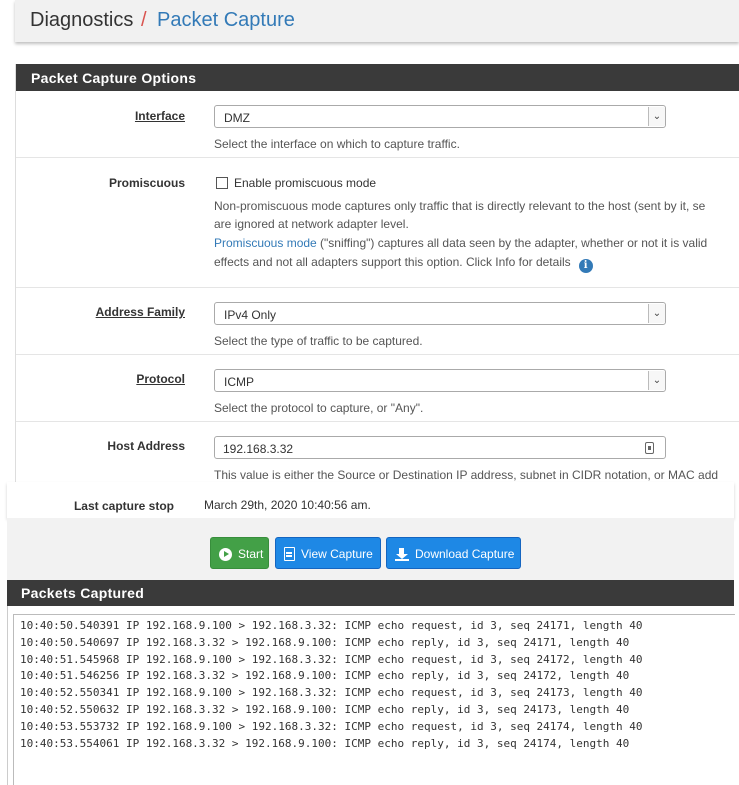  Describe the element at coordinates (440, 380) in the screenshot. I see `protocol-select: ICMP ⌄` at that location.